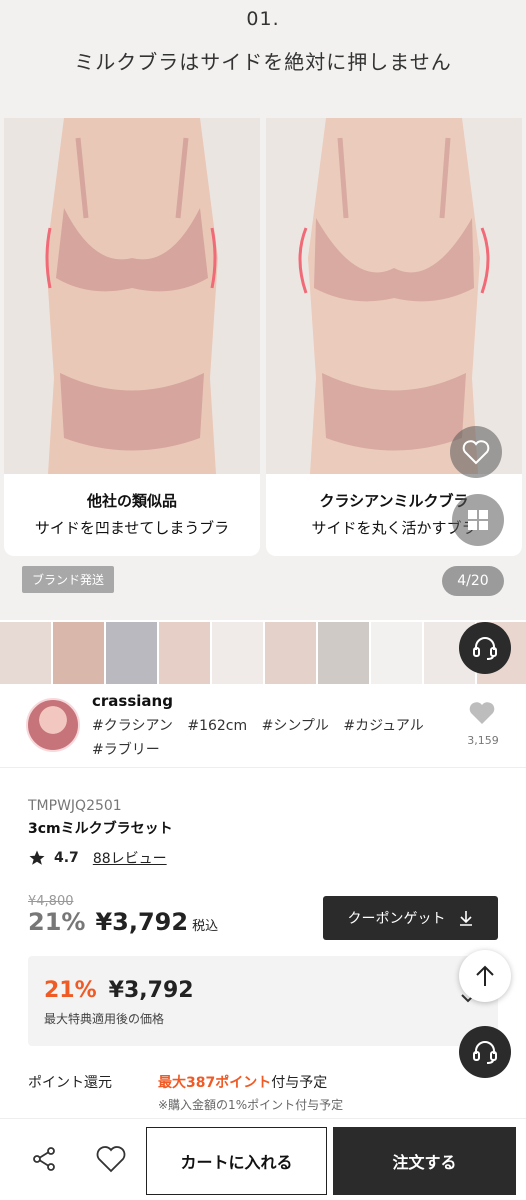 This screenshot has height=1200, width=526. Describe the element at coordinates (215, 1083) in the screenshot. I see `points-highlight: 最大387ポイント` at that location.